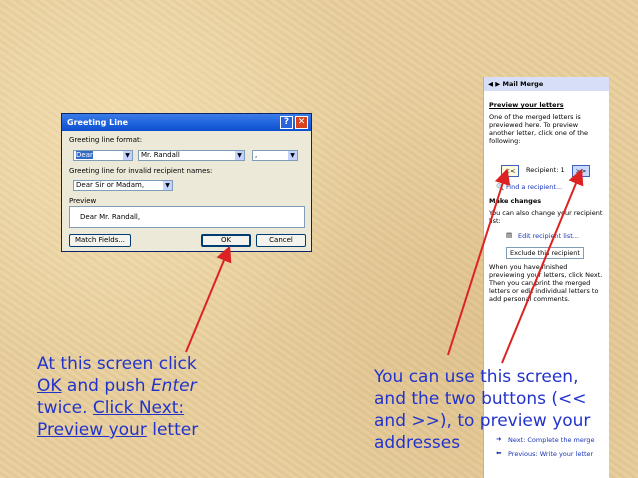  I want to click on desc2-line1: You can also change your recipient, so click(546, 213).